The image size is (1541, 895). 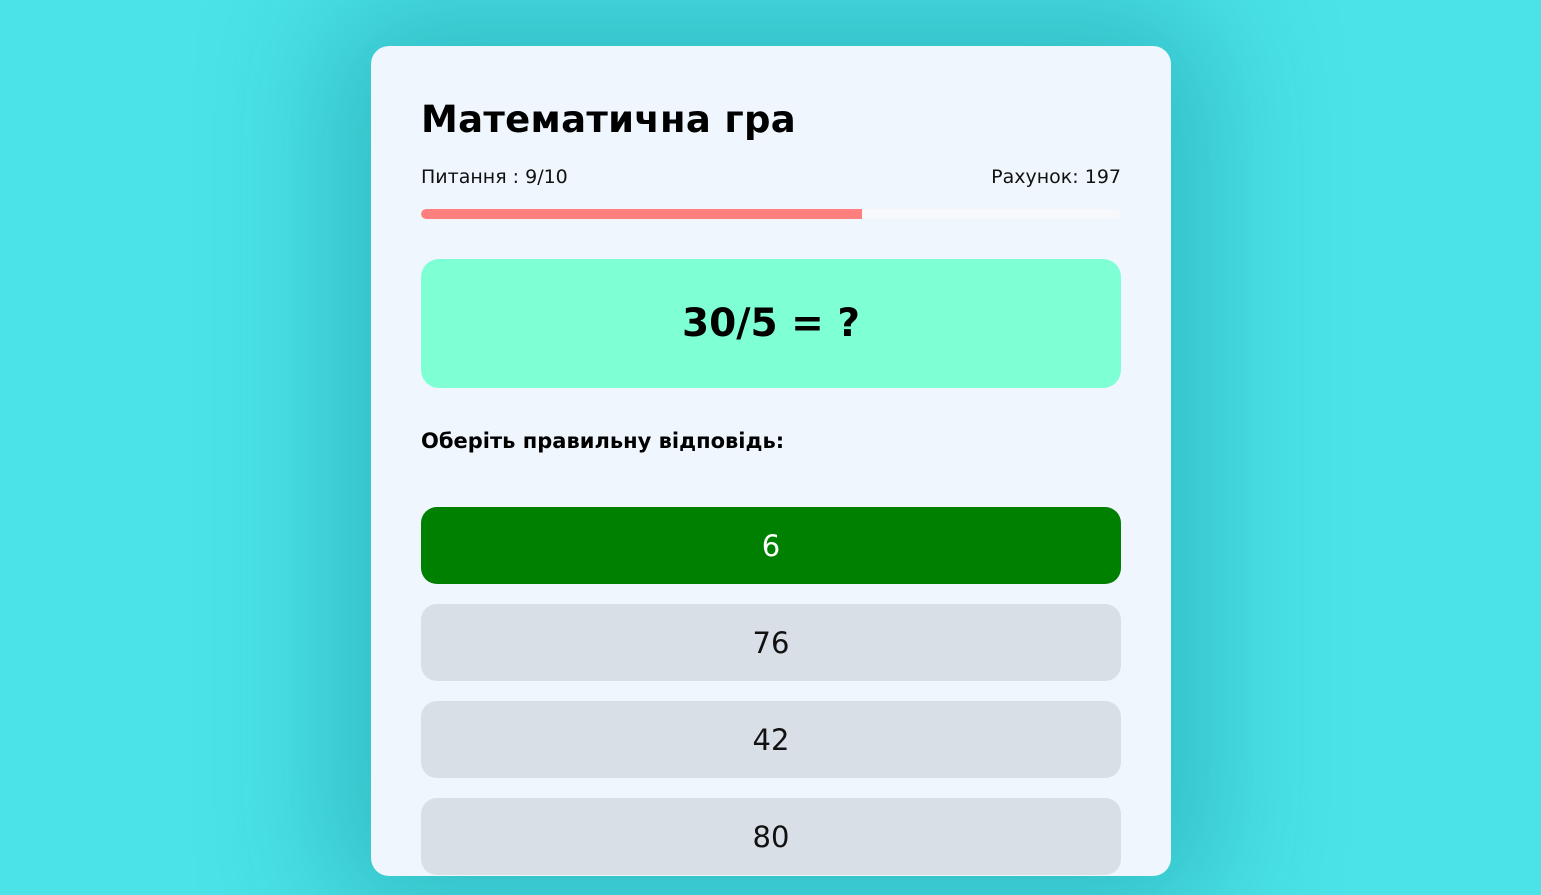 I want to click on answer-option-1: 6, so click(x=771, y=545).